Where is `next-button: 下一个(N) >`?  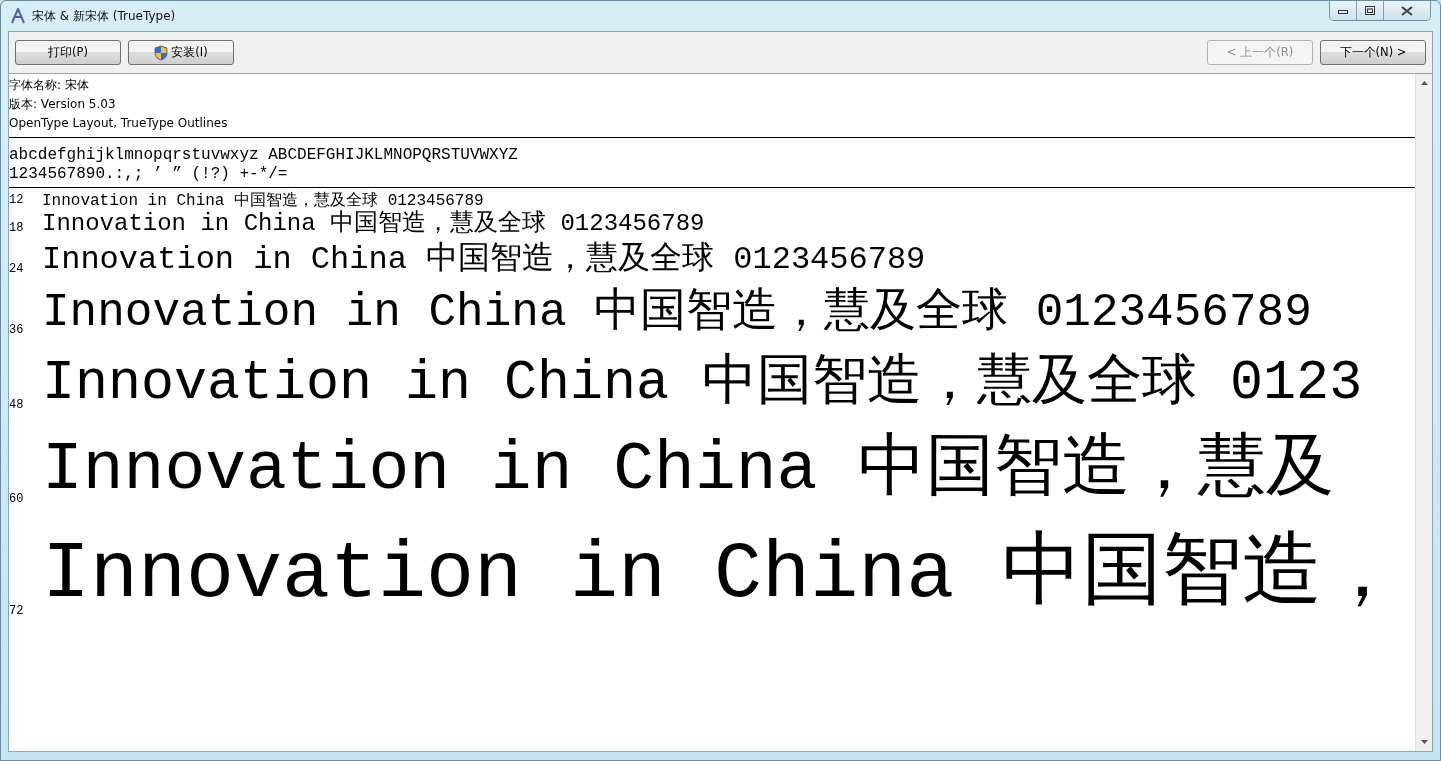
next-button: 下一个(N) > is located at coordinates (1373, 52).